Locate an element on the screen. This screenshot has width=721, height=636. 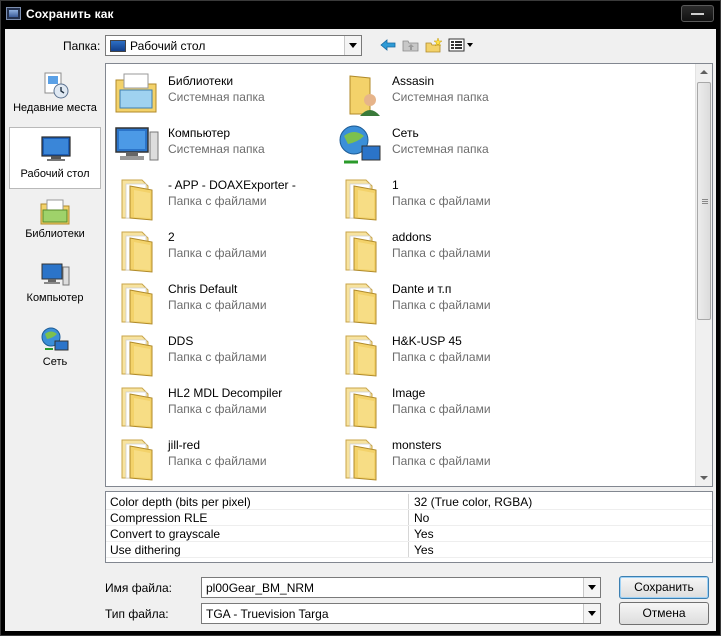
file-item: Assasin Системная папка is located at coordinates (445, 93).